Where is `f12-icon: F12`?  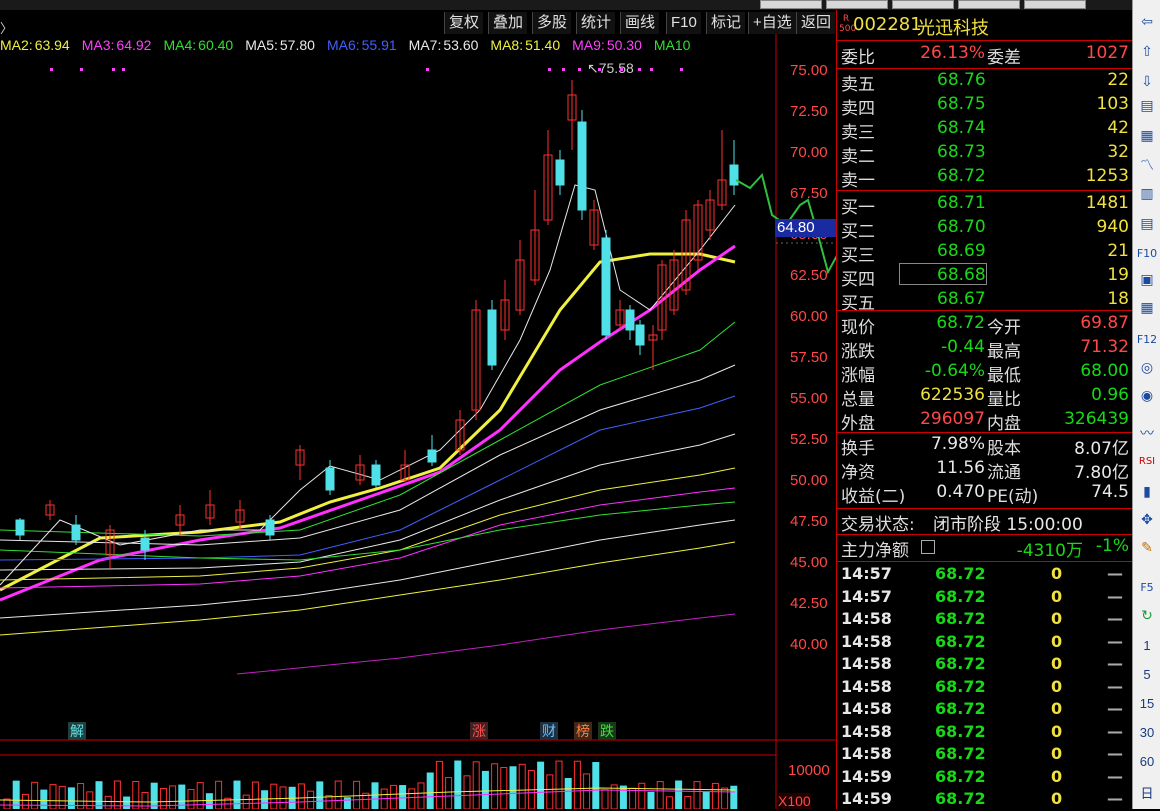 f12-icon: F12 is located at coordinates (1147, 340).